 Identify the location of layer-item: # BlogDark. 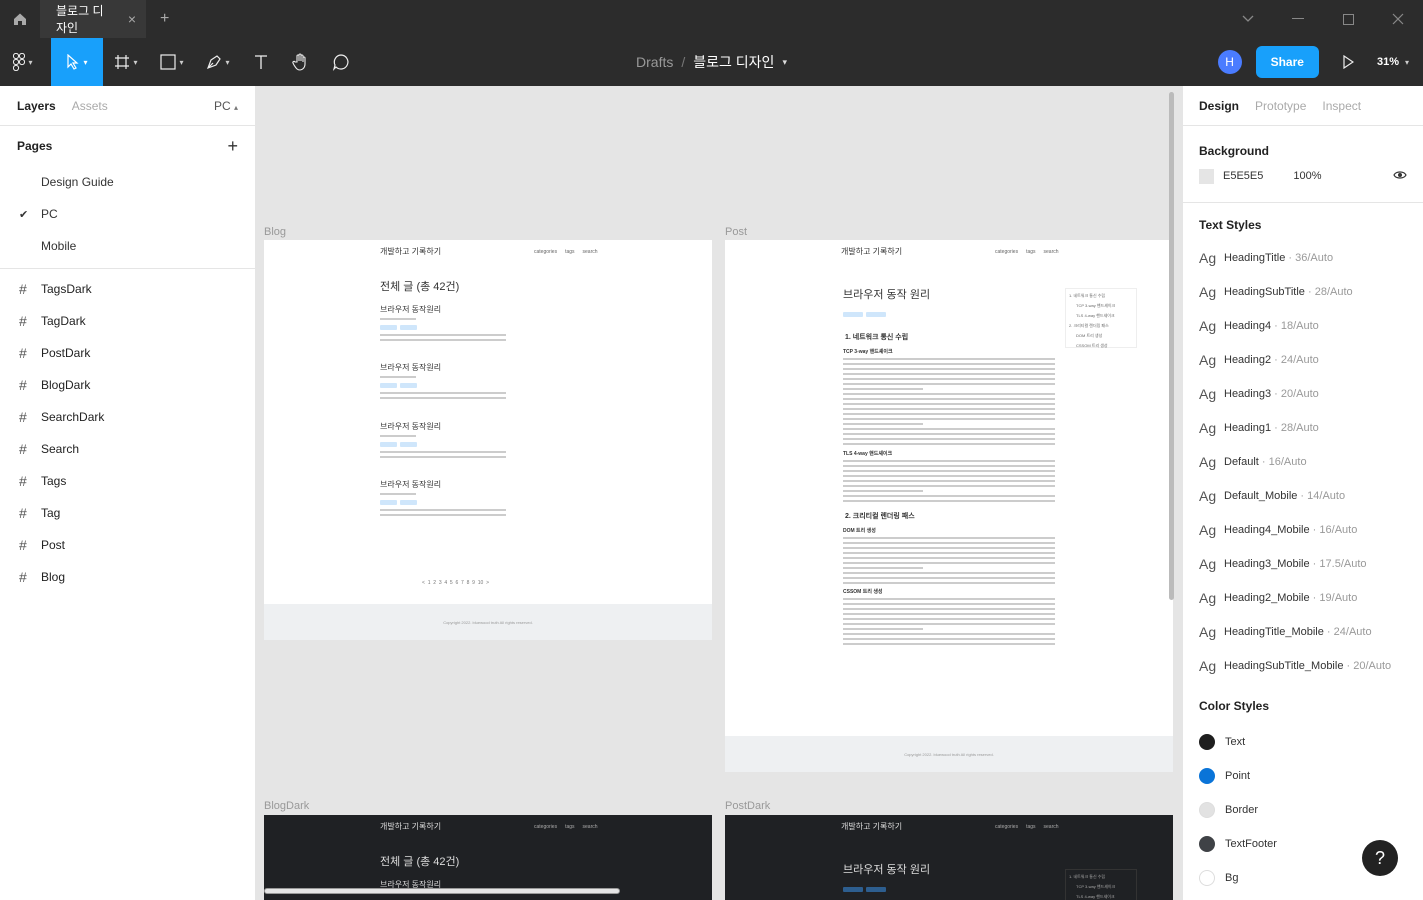
(127, 385).